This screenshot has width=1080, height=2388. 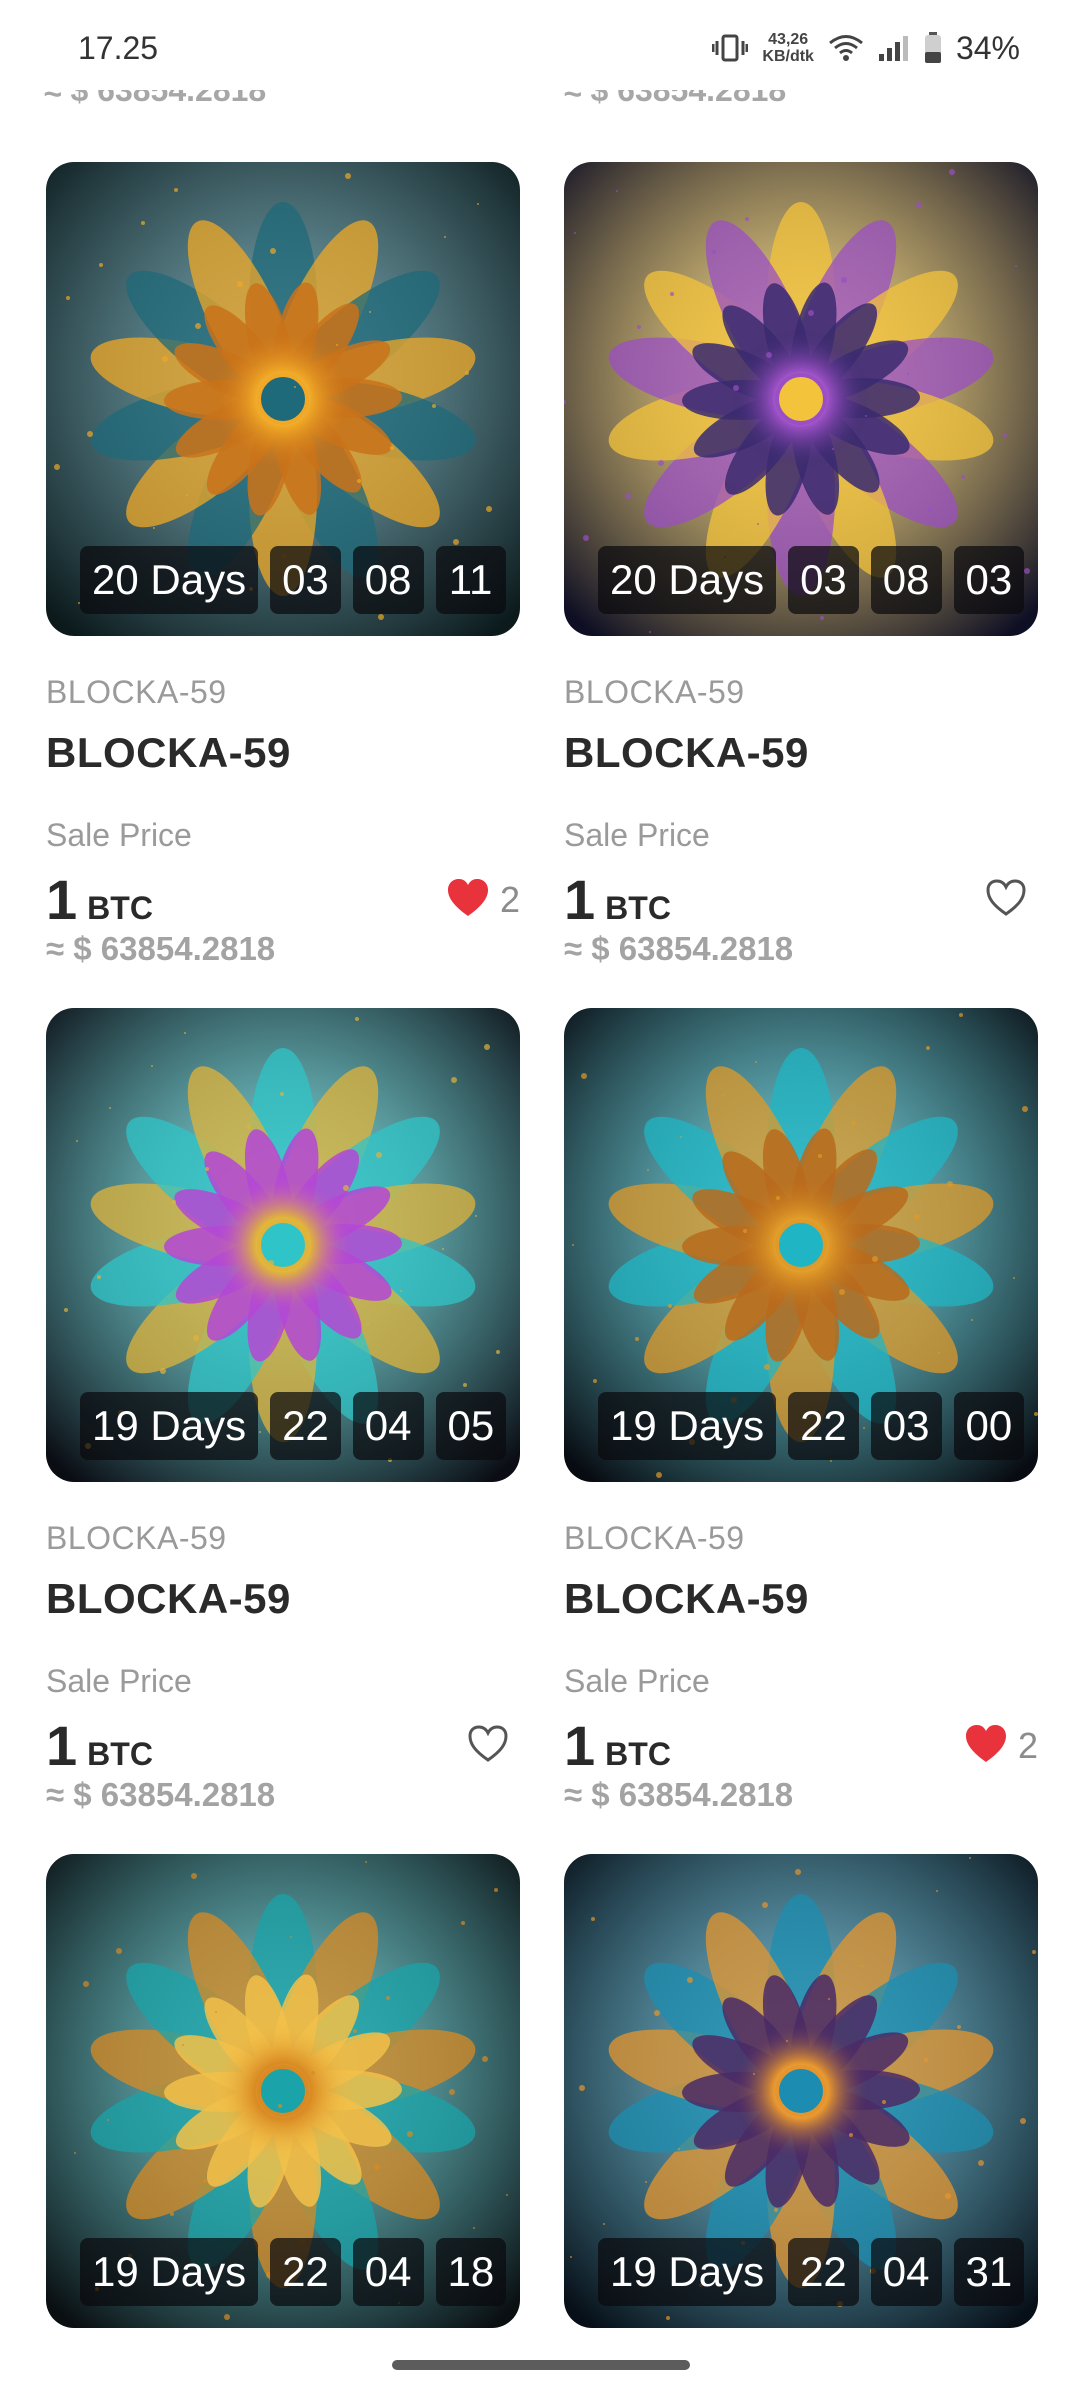 What do you see at coordinates (675, 97) in the screenshot?
I see `partial-usd-right: ≈ $ 63854.2818` at bounding box center [675, 97].